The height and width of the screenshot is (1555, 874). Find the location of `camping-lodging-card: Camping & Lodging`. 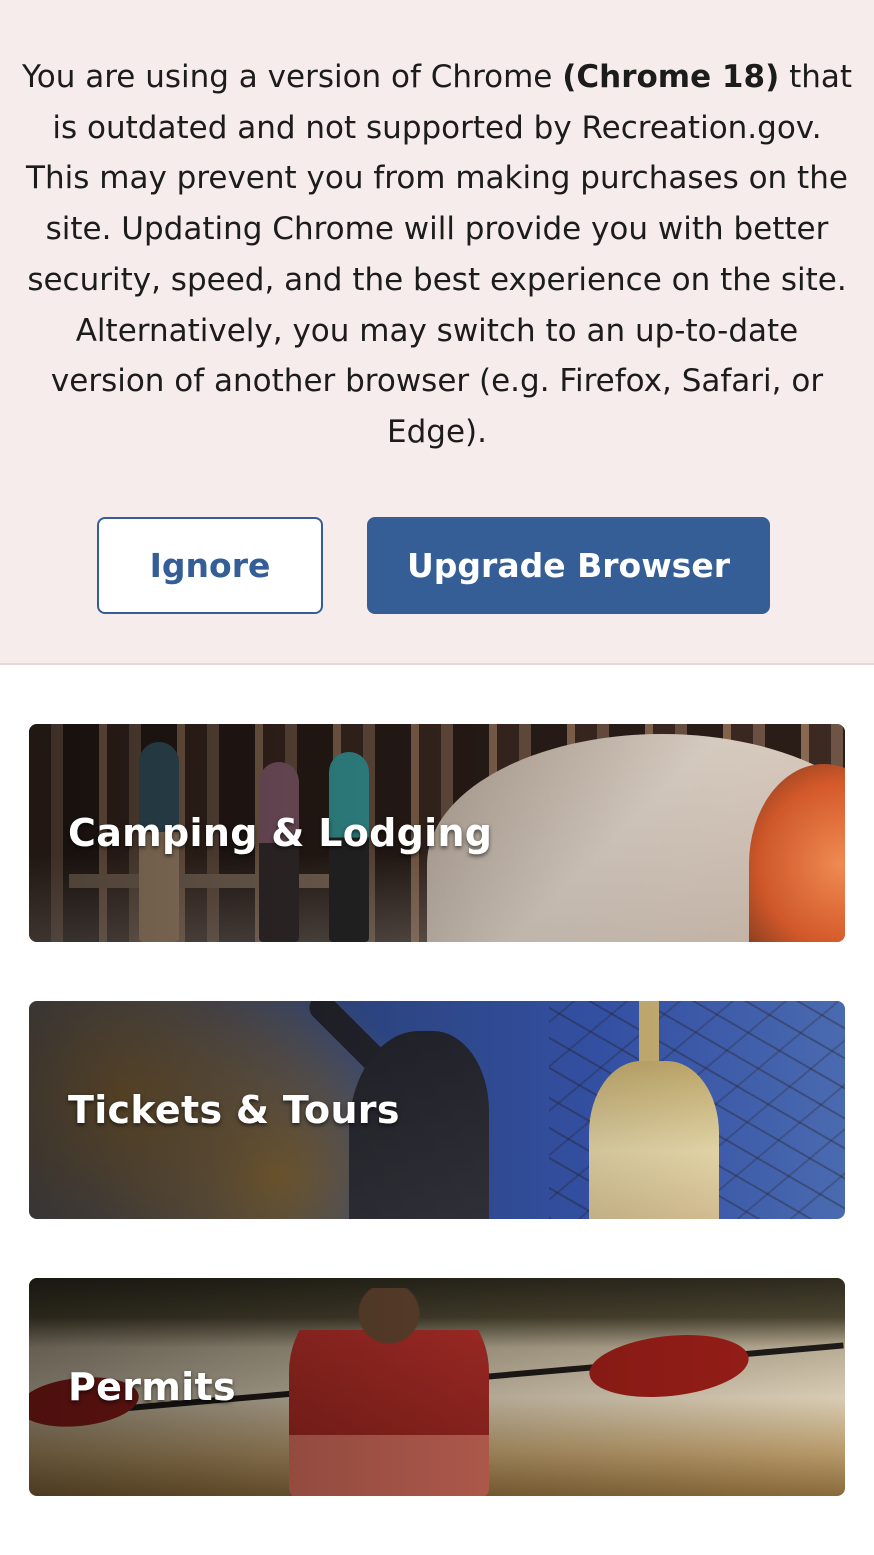

camping-lodging-card: Camping & Lodging is located at coordinates (437, 833).